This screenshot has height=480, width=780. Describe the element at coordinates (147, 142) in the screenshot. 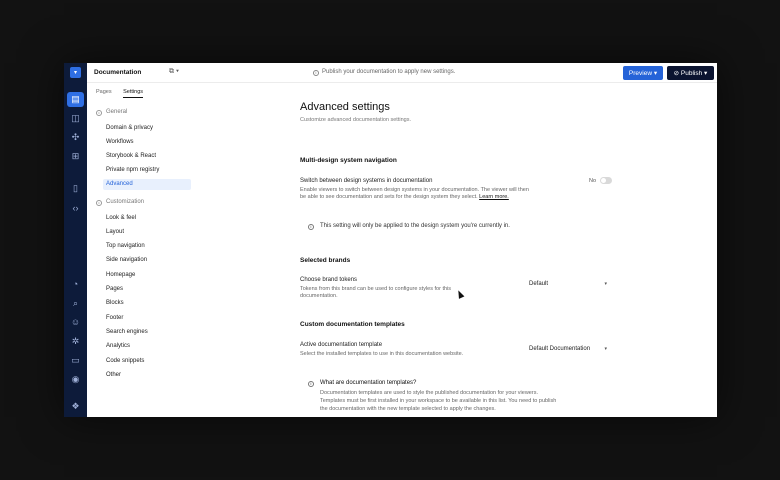

I see `sidebar-item-workflows: Workflows` at that location.